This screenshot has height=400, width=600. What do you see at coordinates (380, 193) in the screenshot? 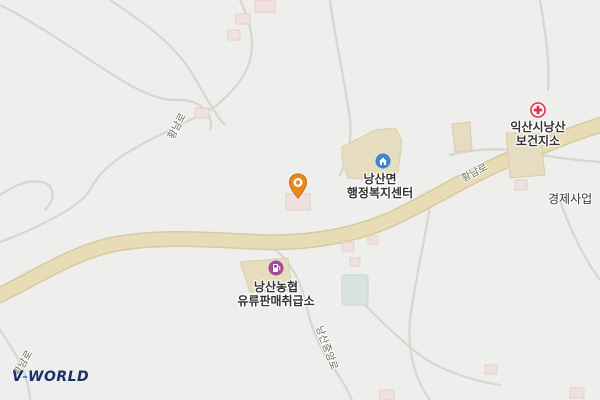
I see `poi-label-line: 행정복지센터` at bounding box center [380, 193].